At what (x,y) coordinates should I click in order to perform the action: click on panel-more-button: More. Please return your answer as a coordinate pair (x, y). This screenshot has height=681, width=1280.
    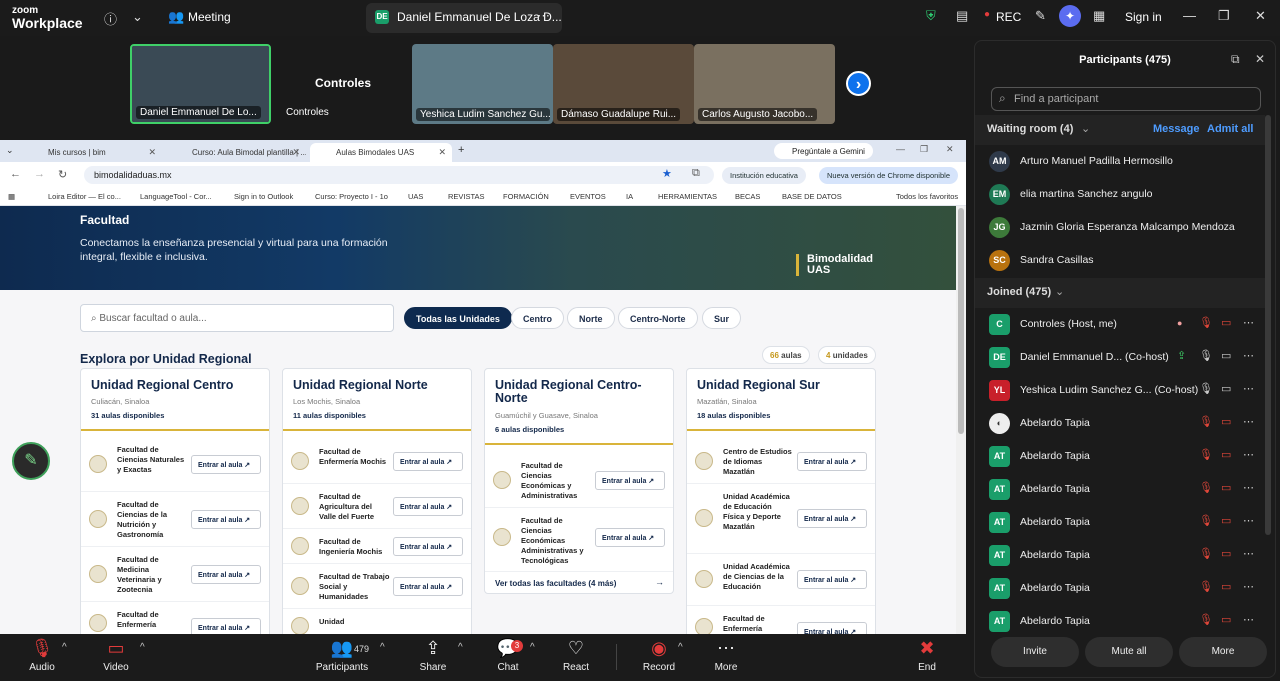
    Looking at the image, I should click on (1223, 652).